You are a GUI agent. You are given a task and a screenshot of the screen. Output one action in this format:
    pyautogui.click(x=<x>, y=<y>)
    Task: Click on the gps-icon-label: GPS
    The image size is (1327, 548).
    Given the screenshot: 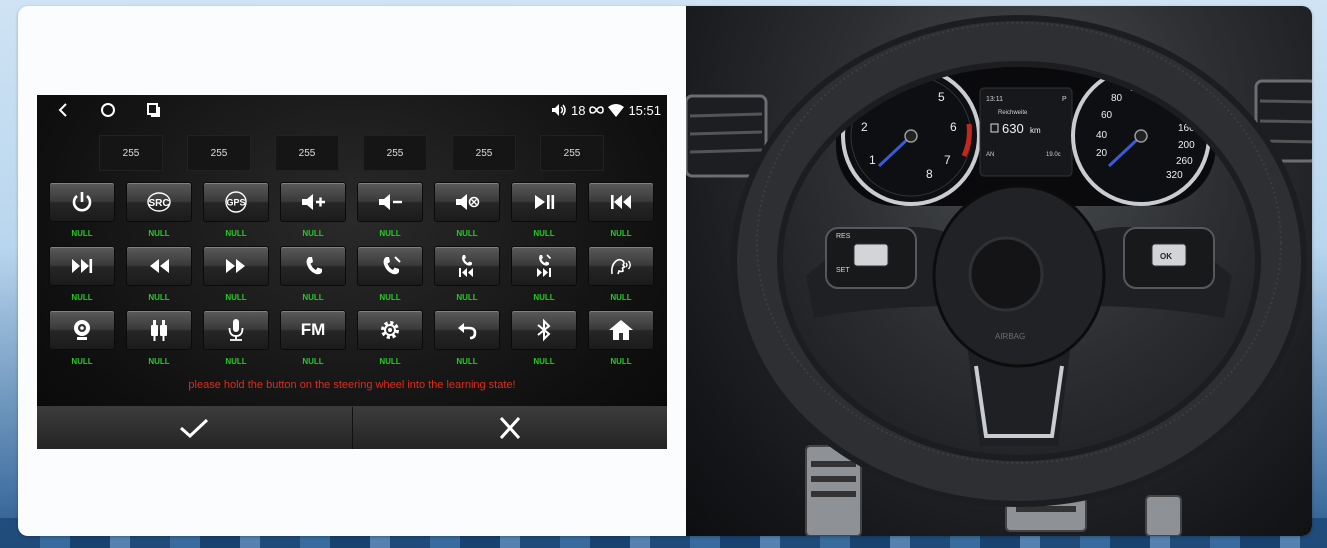 What is the action you would take?
    pyautogui.click(x=235, y=203)
    